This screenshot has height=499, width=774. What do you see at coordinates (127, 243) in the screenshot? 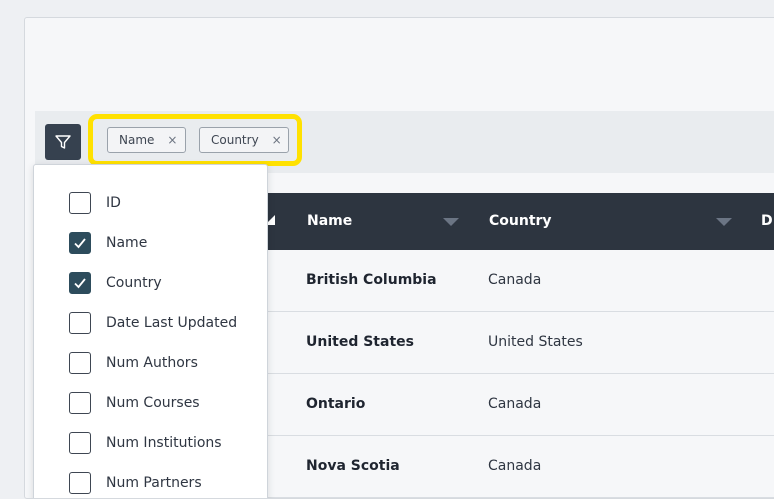
I see `option-label: Name` at bounding box center [127, 243].